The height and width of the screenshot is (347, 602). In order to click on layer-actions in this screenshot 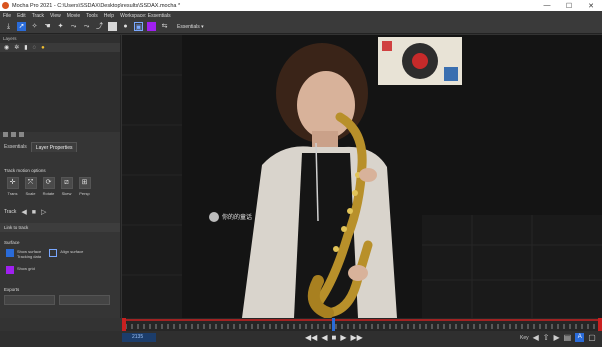, I will do `click(15, 134)`.